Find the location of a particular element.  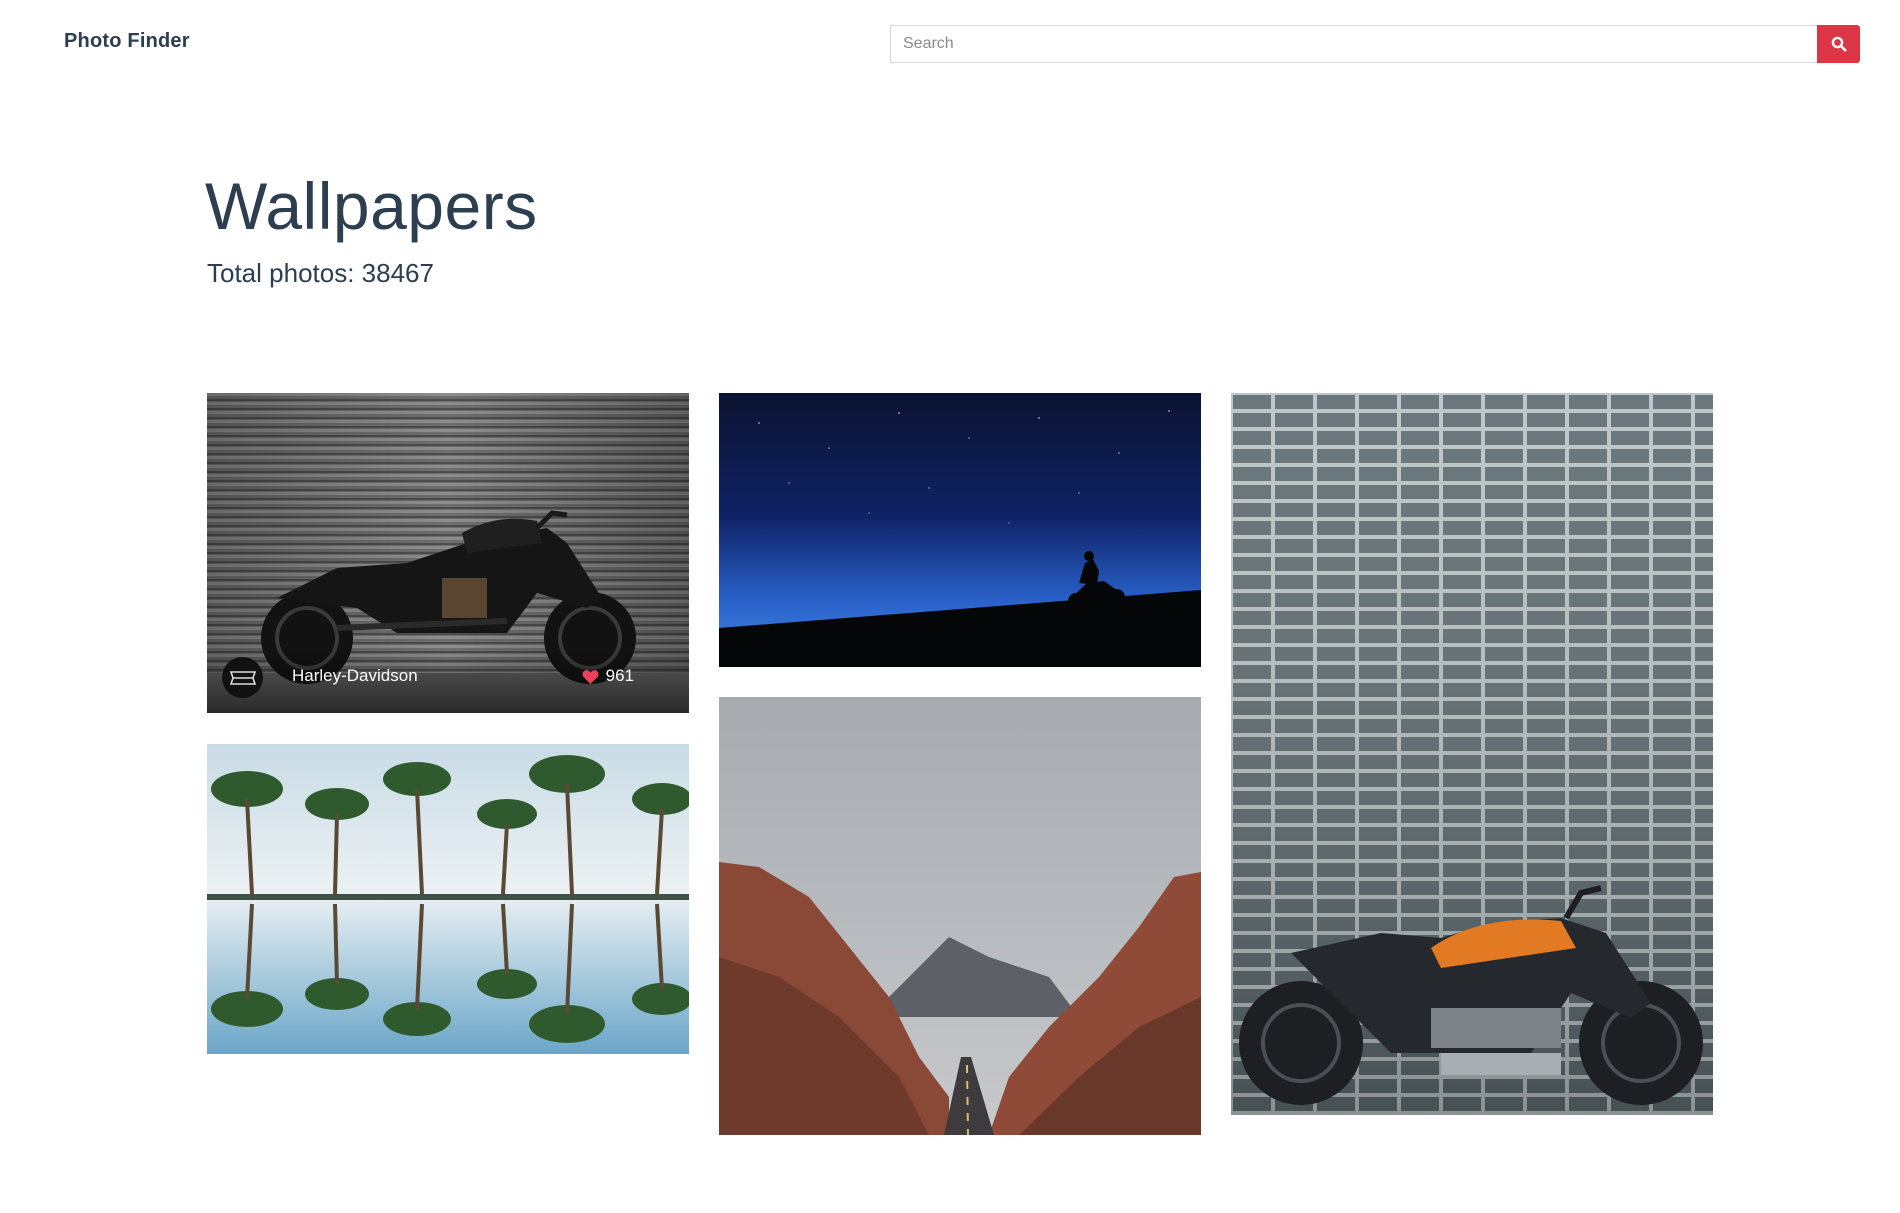

page-title: Wallpapers is located at coordinates (371, 206).